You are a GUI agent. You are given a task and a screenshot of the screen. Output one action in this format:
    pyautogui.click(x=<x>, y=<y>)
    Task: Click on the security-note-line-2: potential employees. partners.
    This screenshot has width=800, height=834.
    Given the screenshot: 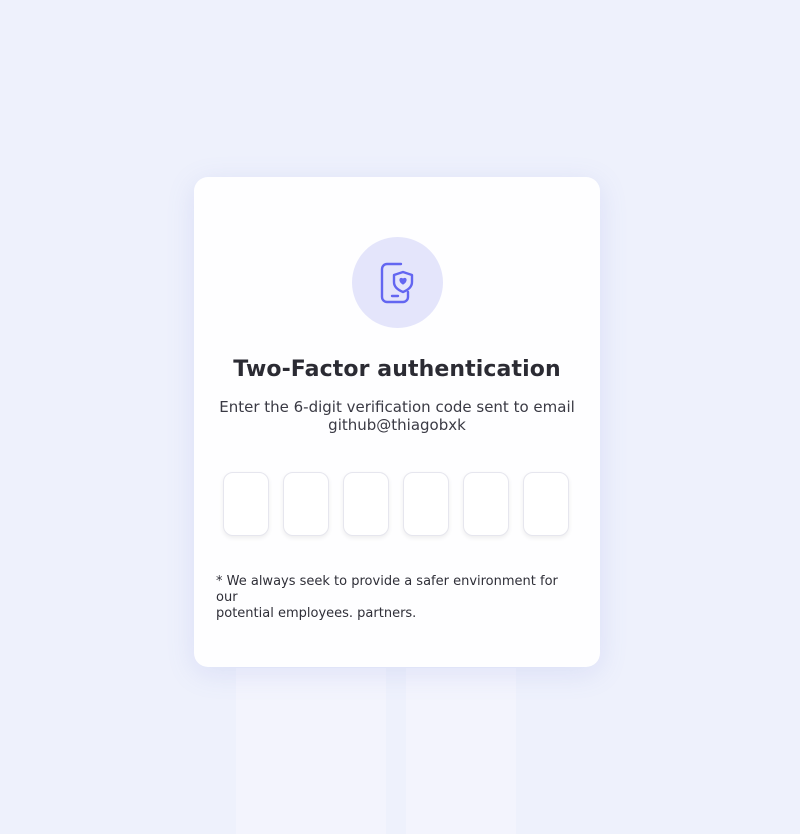 What is the action you would take?
    pyautogui.click(x=316, y=613)
    